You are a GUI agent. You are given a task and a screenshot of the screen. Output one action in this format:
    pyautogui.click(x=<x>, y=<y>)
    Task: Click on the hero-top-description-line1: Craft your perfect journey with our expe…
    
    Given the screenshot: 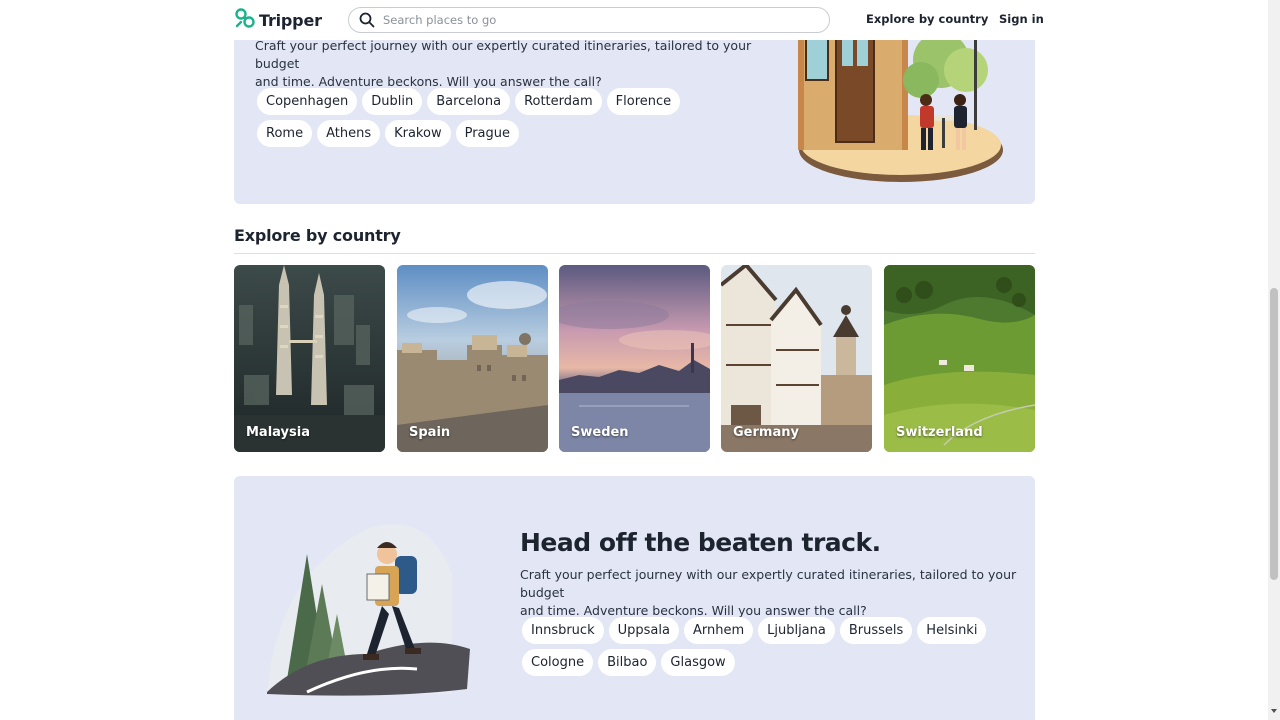 What is the action you would take?
    pyautogui.click(x=503, y=54)
    